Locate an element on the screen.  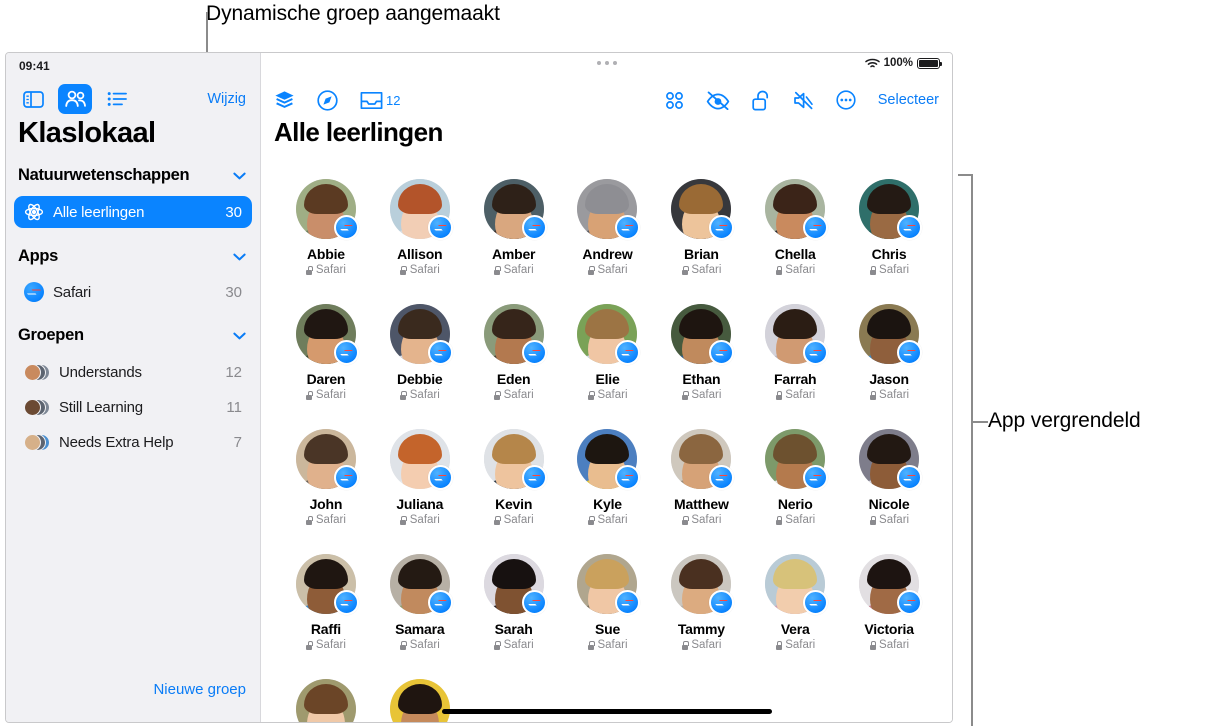
grid-view-button is located at coordinates (674, 100).